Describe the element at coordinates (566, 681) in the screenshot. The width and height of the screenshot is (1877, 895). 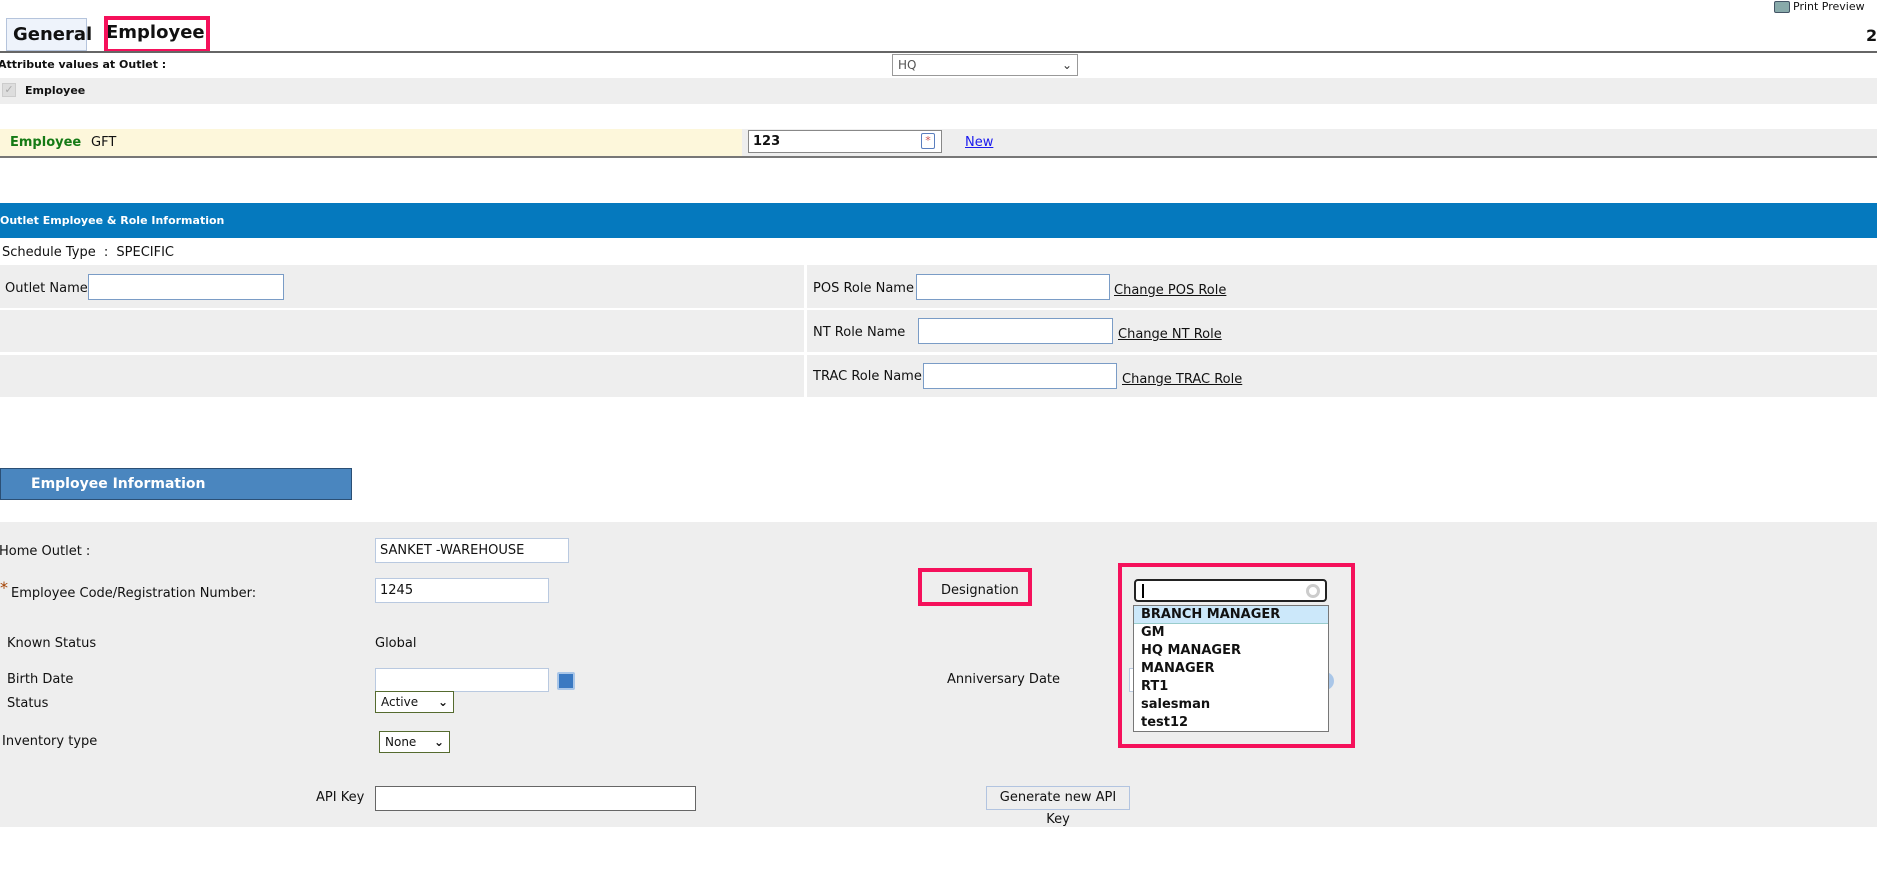
I see `calendar-icon` at that location.